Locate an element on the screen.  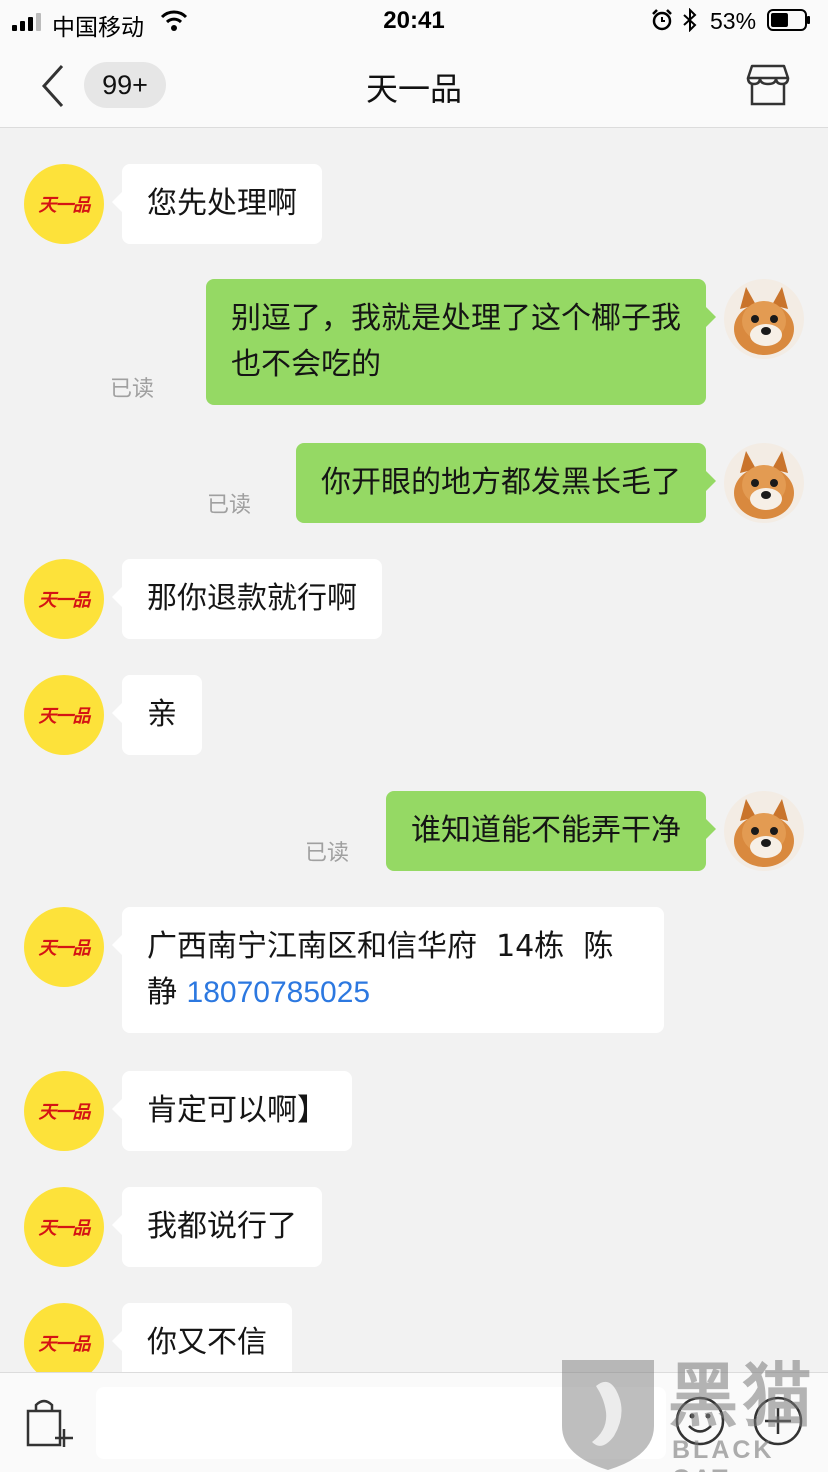
phone-link: 18070785025 is located at coordinates (279, 992).